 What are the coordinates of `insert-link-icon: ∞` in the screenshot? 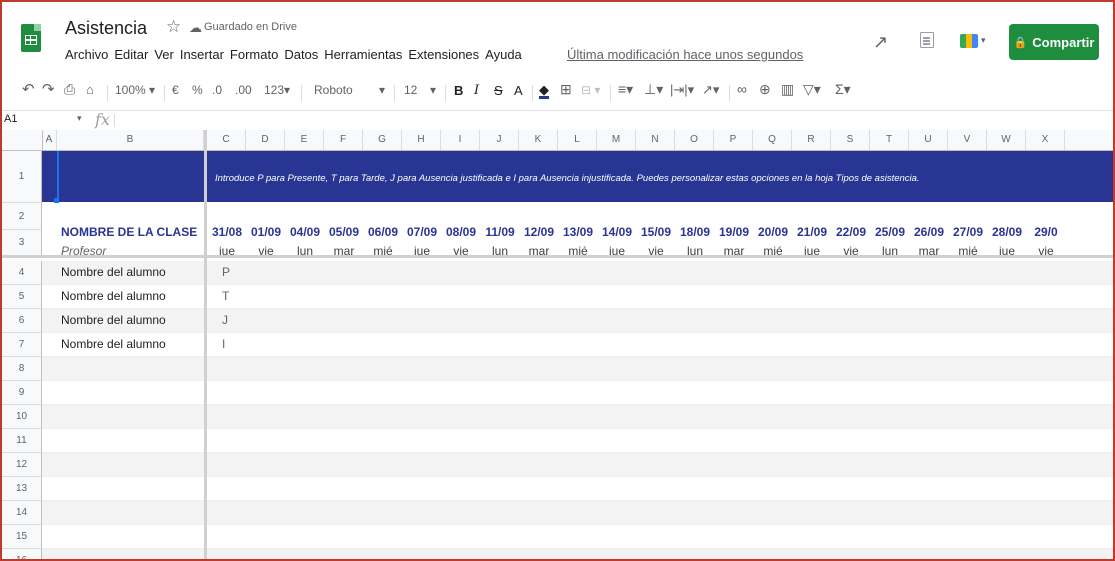 It's located at (742, 89).